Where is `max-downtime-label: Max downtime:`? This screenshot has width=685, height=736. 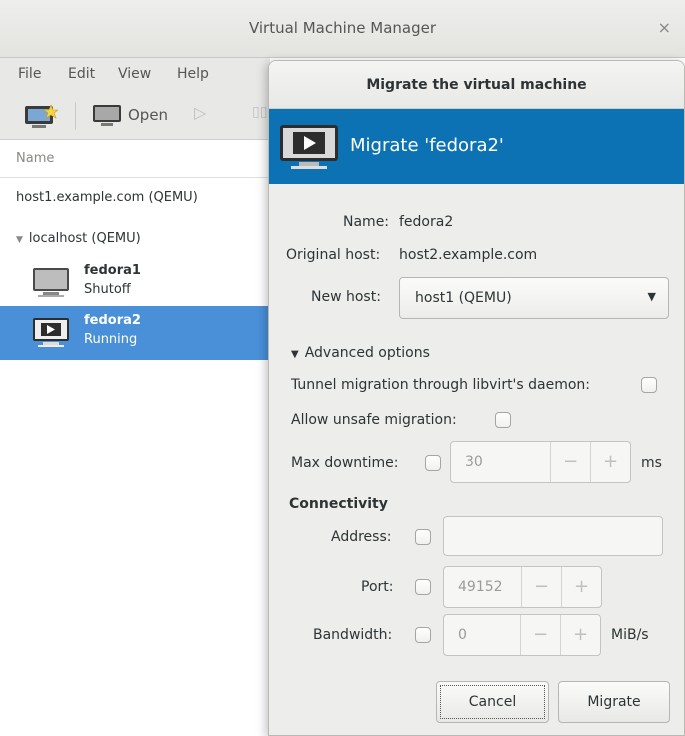
max-downtime-label: Max downtime: is located at coordinates (345, 463).